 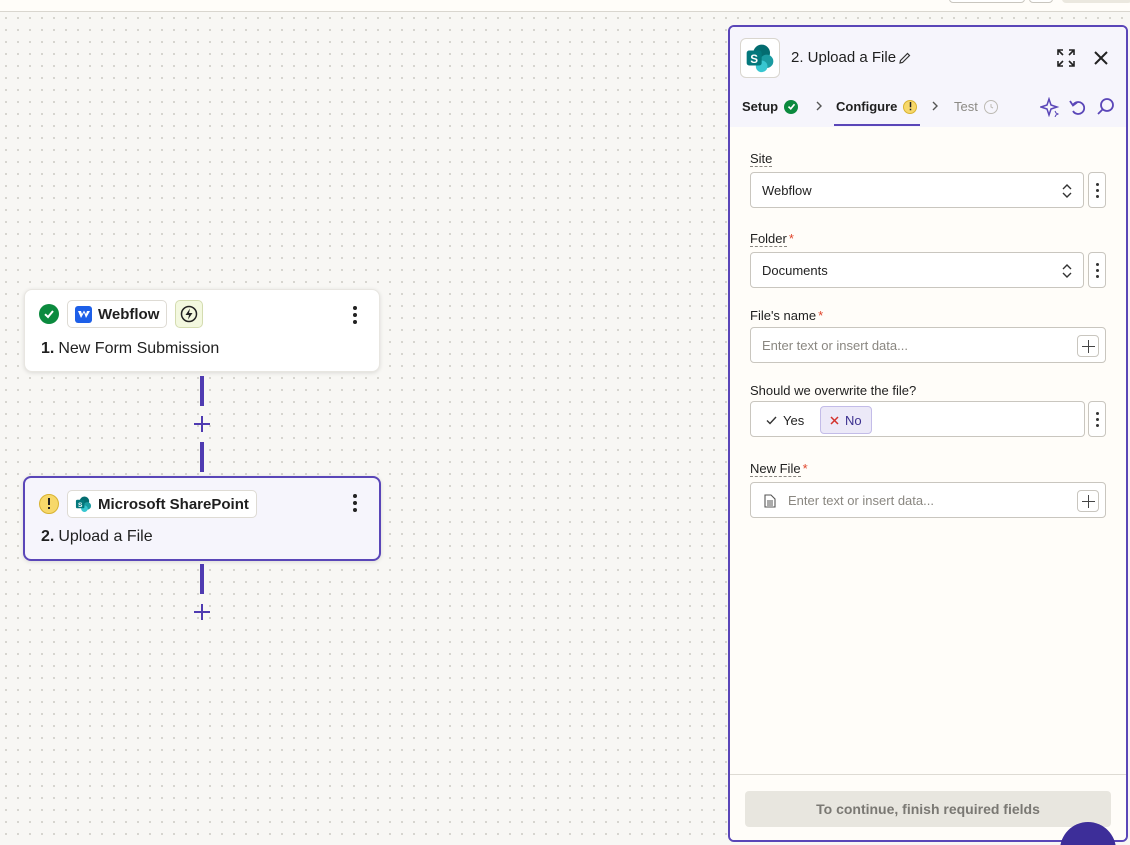 What do you see at coordinates (928, 809) in the screenshot?
I see `continue-button: To continue, finish required fields` at bounding box center [928, 809].